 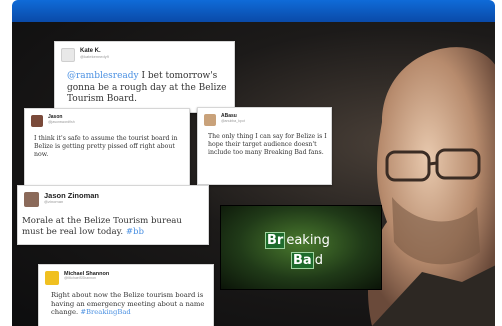 I want to click on tweet-header: Jason @jasonswordfish, so click(x=53, y=120).